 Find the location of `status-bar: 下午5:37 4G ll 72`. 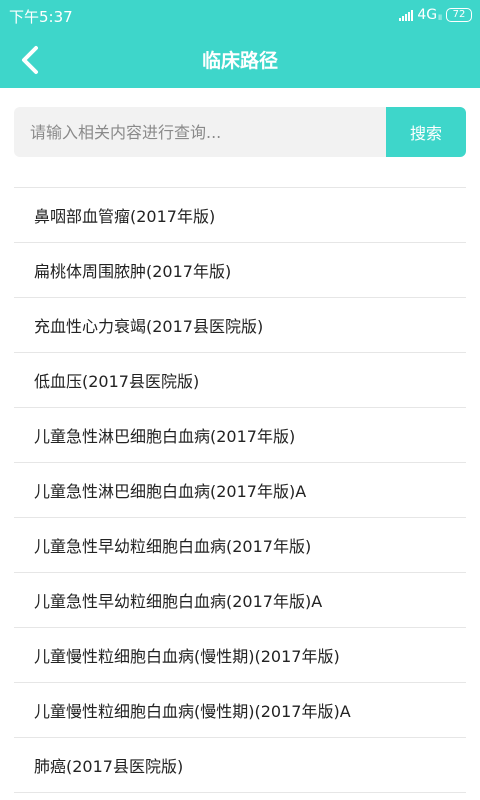

status-bar: 下午5:37 4G ll 72 is located at coordinates (240, 15).